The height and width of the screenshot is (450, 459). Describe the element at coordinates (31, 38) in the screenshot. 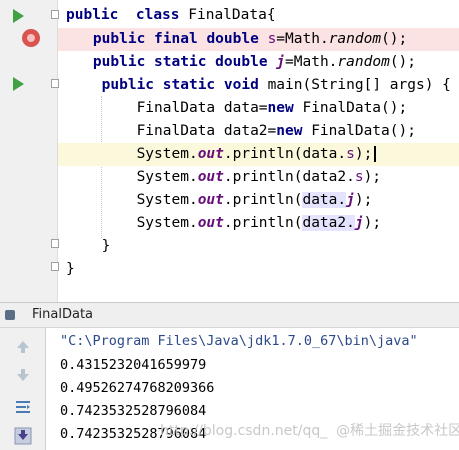

I see `breakpoint-icon` at that location.